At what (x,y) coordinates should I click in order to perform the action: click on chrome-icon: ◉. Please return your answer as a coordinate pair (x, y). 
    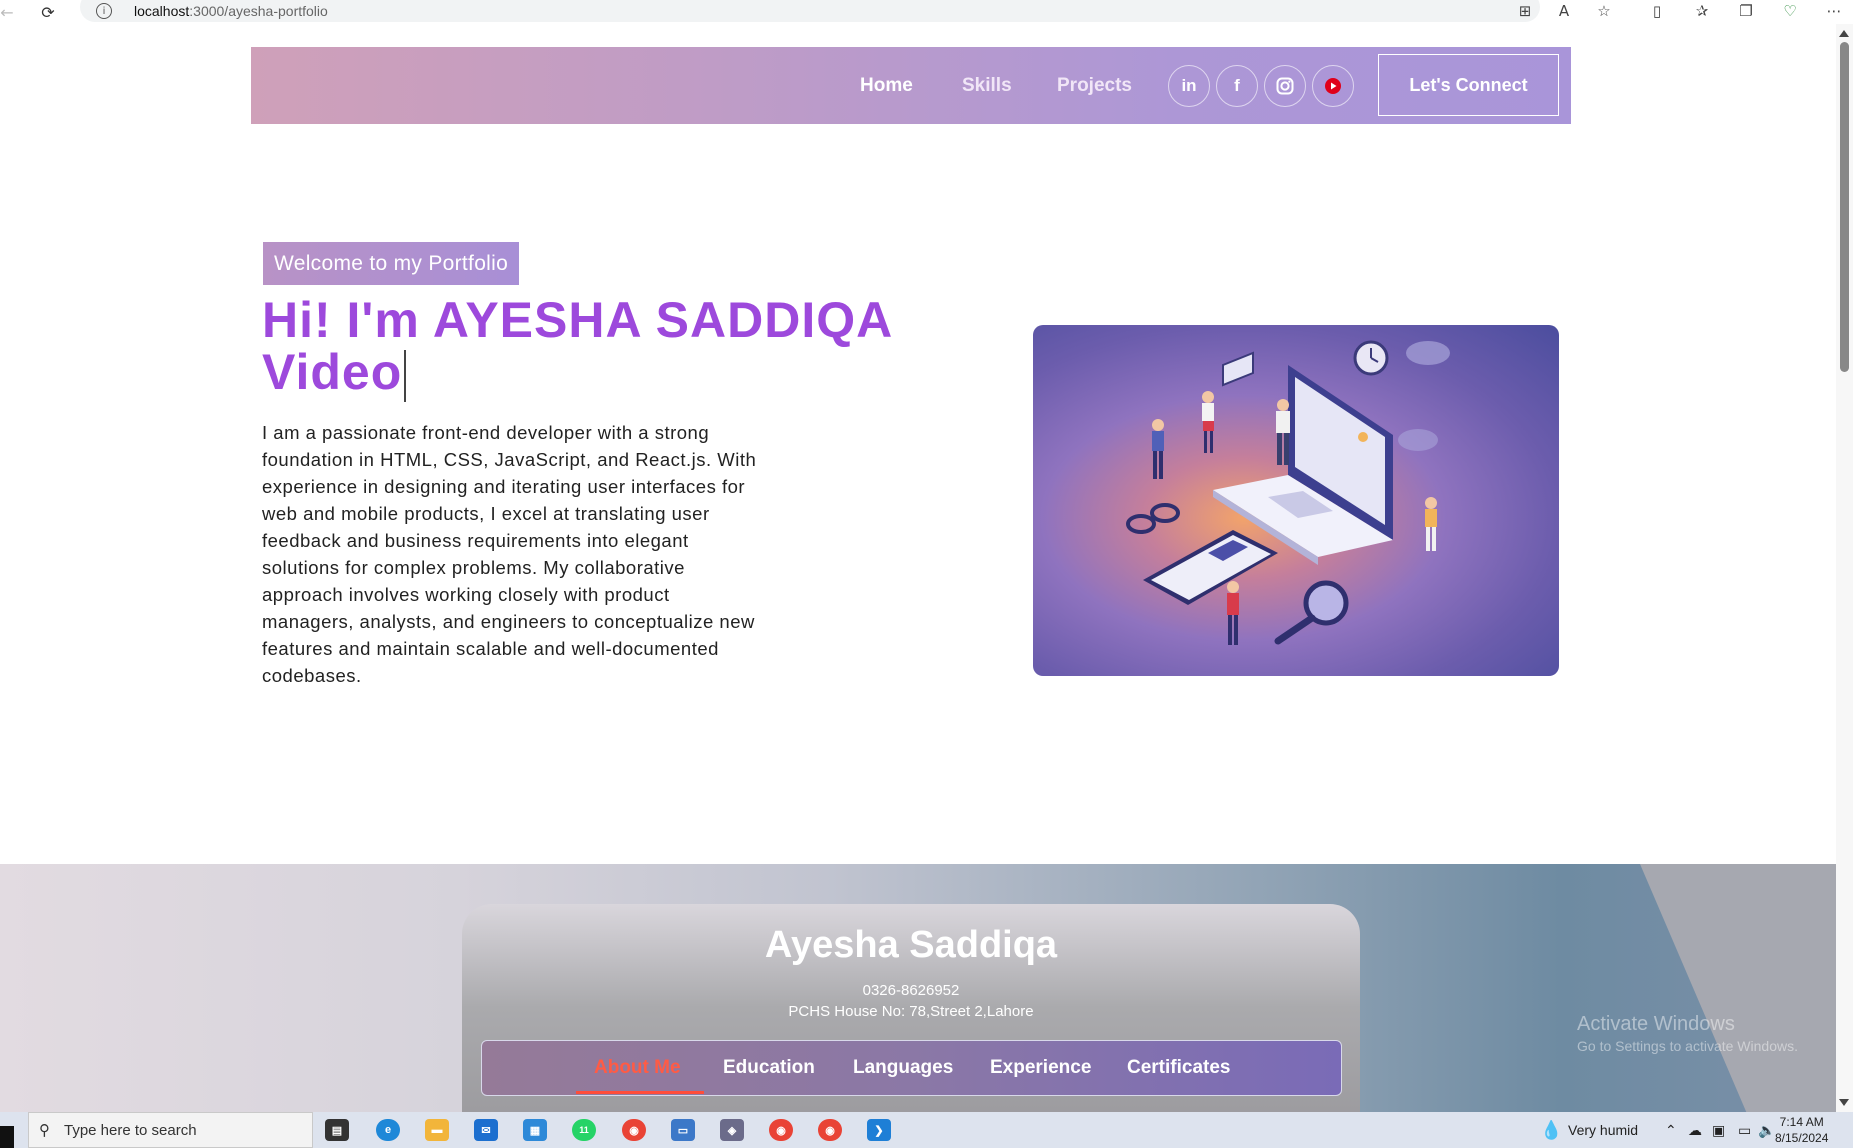
    Looking at the image, I should click on (634, 1130).